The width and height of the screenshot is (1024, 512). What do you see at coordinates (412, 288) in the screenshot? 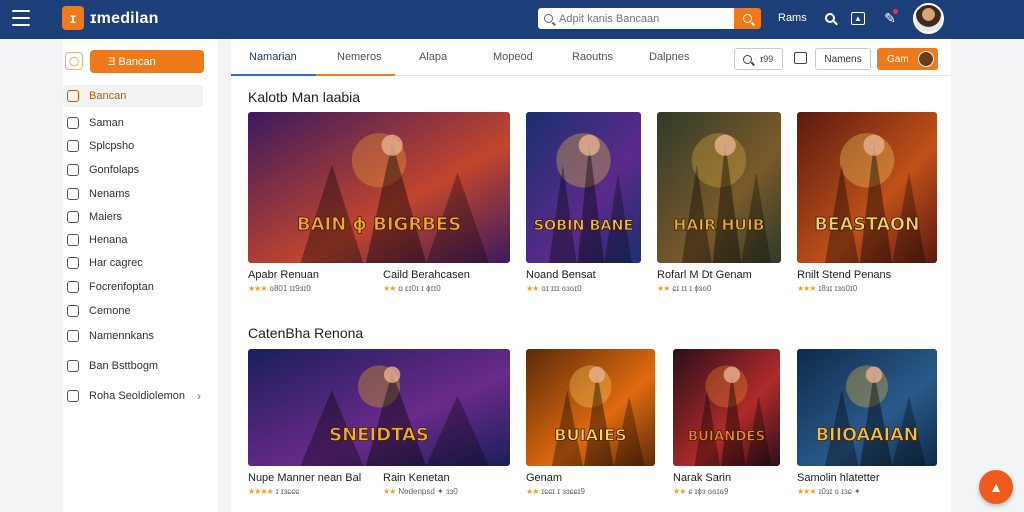
I see `game-rating: ★★ ɑ ɛɪ0ɪ ɪ ɸɪɪ0` at bounding box center [412, 288].